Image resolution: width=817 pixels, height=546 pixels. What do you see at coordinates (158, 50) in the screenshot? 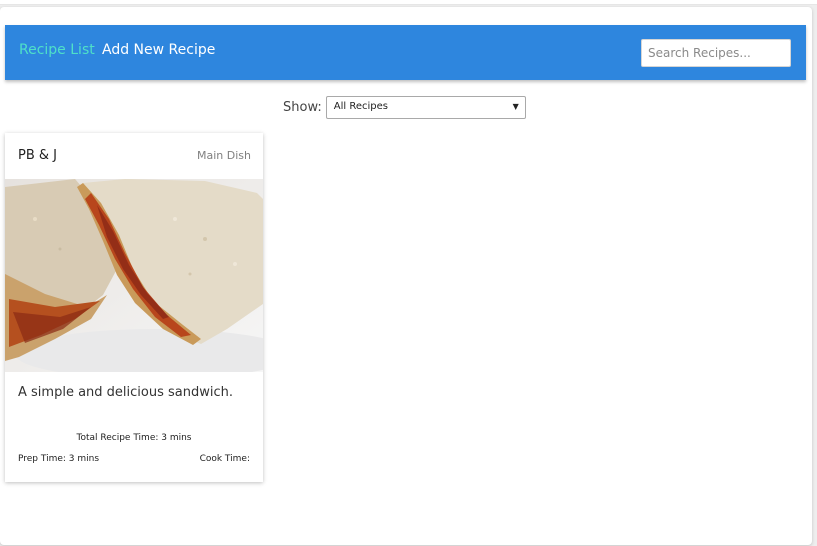
I see `nav-add-recipe-link: Add New Recipe` at bounding box center [158, 50].